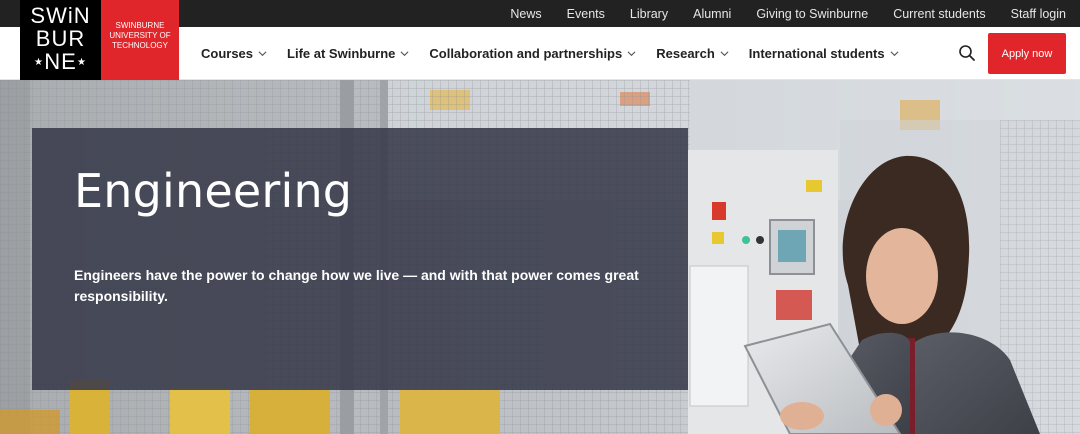  Describe the element at coordinates (341, 53) in the screenshot. I see `nav-item-label: Life at Swinburne` at that location.